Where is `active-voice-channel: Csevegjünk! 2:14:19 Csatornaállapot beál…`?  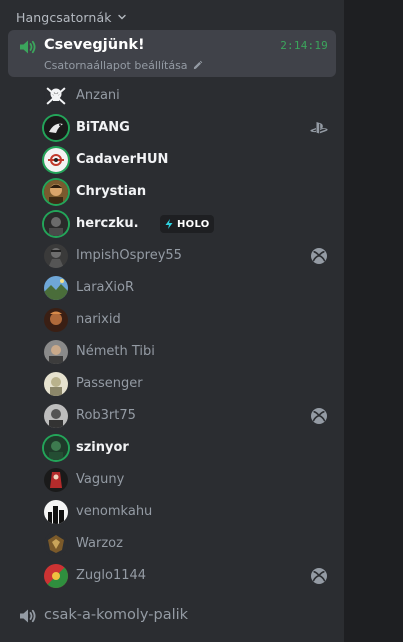 active-voice-channel: Csevegjünk! 2:14:19 Csatornaállapot beál… is located at coordinates (172, 53).